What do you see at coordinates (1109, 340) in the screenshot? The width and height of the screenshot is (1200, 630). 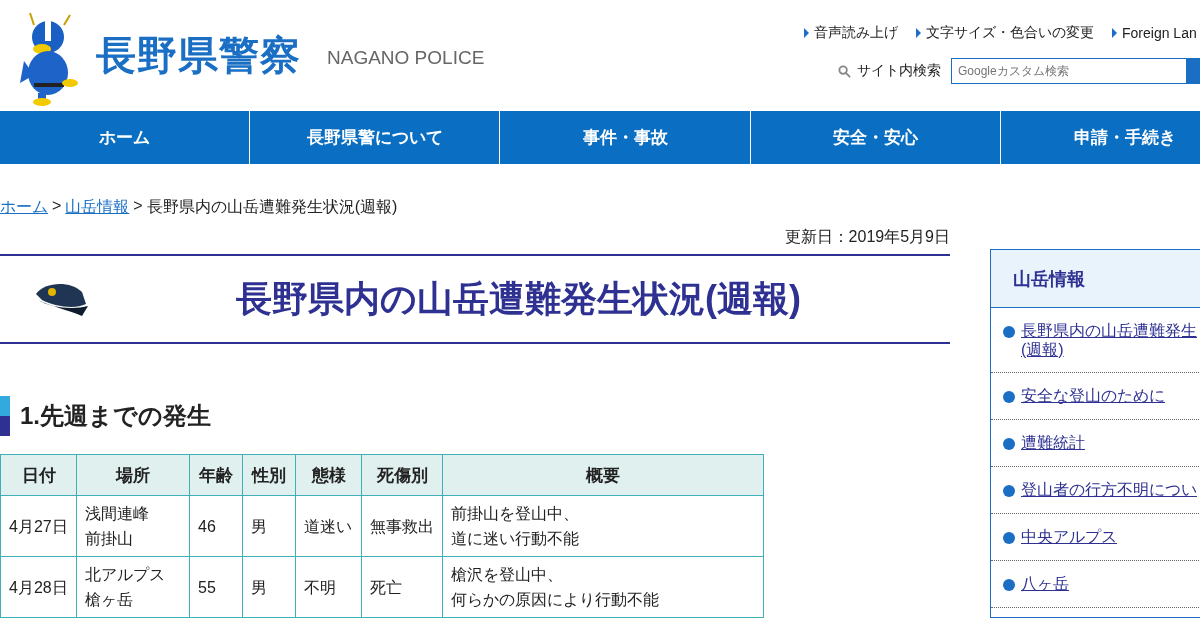 I see `sidebar-link: 長野県内の山岳遭難発生 (週報)` at bounding box center [1109, 340].